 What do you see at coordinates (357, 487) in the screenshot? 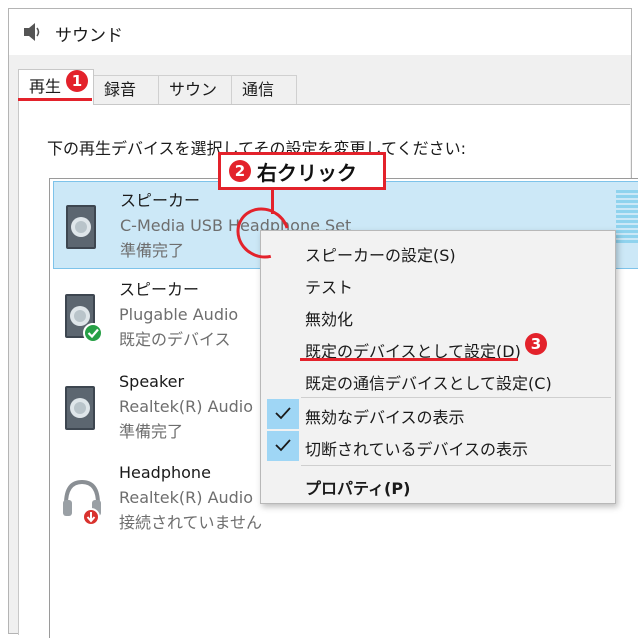
I see `menu-item-properties: プロパティ(P)` at bounding box center [357, 487].